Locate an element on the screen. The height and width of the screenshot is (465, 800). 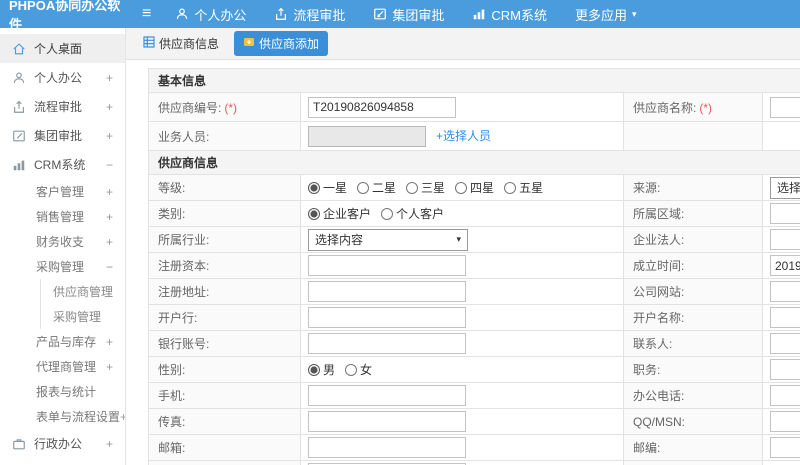
form-row: 注册资本: 成立时间: is located at coordinates (474, 265).